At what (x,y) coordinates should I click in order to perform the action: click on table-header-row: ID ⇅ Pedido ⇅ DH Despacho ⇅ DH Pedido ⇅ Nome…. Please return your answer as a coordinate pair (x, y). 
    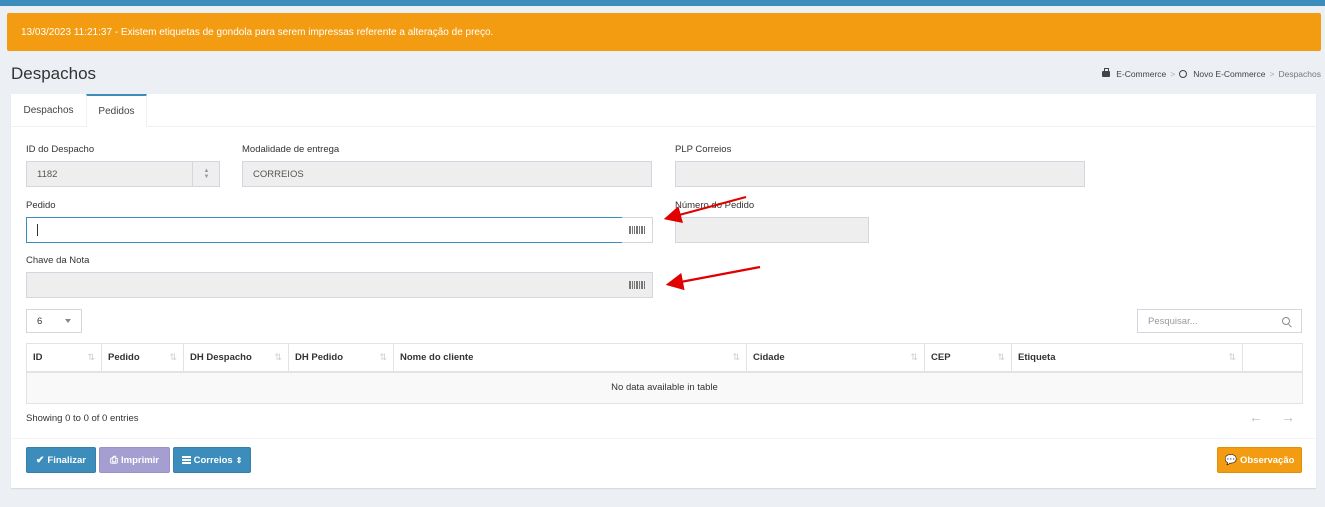
    Looking at the image, I should click on (664, 358).